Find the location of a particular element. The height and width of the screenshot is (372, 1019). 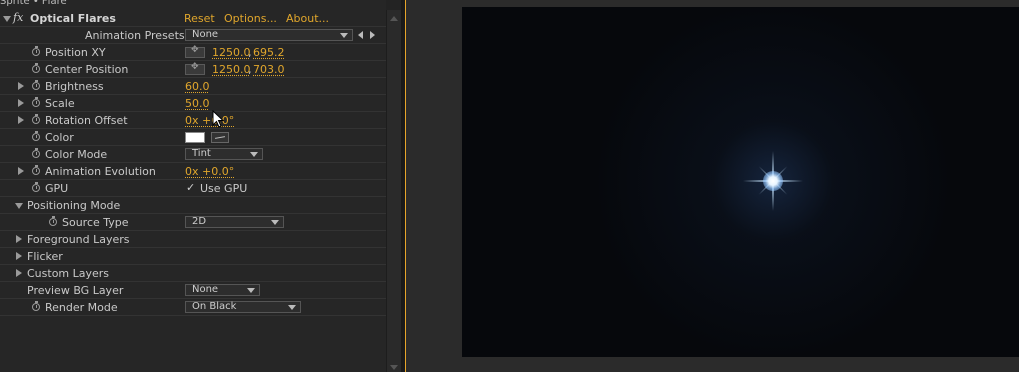

preview-bg-layer-dropdown: None is located at coordinates (222, 290).